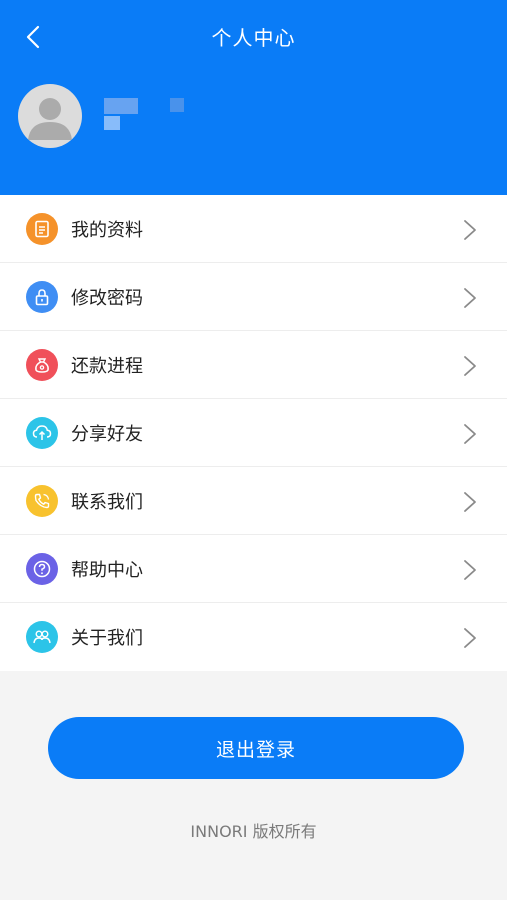 Image resolution: width=507 pixels, height=900 pixels. What do you see at coordinates (253, 569) in the screenshot?
I see `menu-item-help-center: 帮助中心` at bounding box center [253, 569].